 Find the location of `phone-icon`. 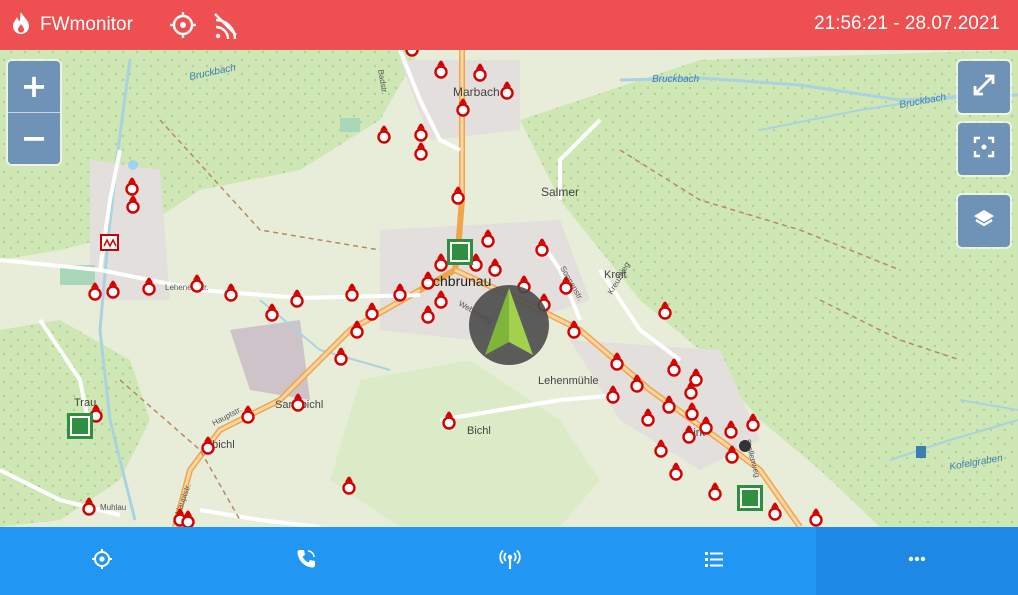

phone-icon is located at coordinates (306, 561).